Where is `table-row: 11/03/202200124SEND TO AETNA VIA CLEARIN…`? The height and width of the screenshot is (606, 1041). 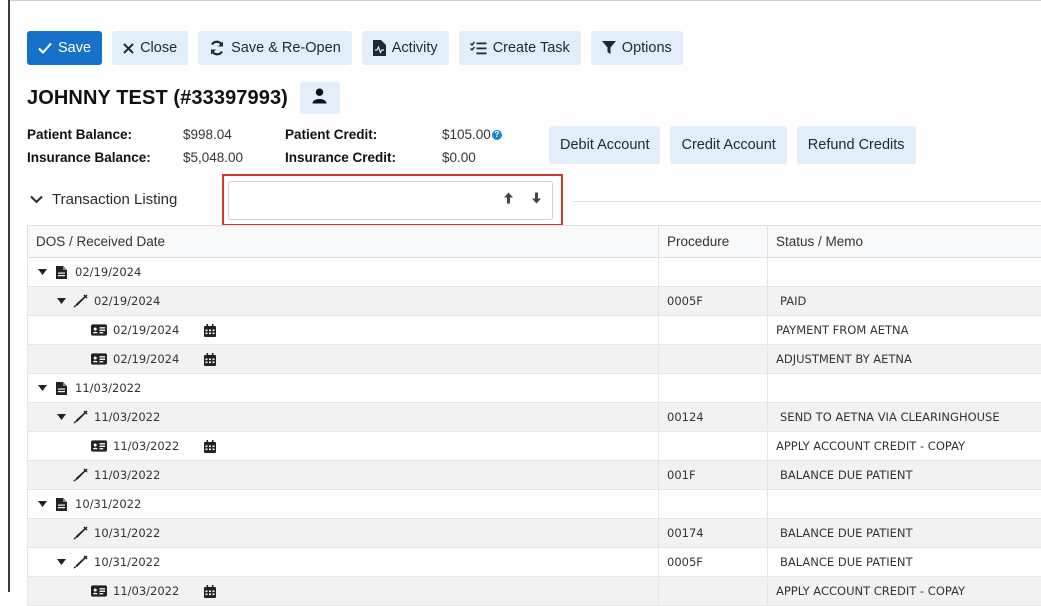 table-row: 11/03/202200124SEND TO AETNA VIA CLEARIN… is located at coordinates (534, 417).